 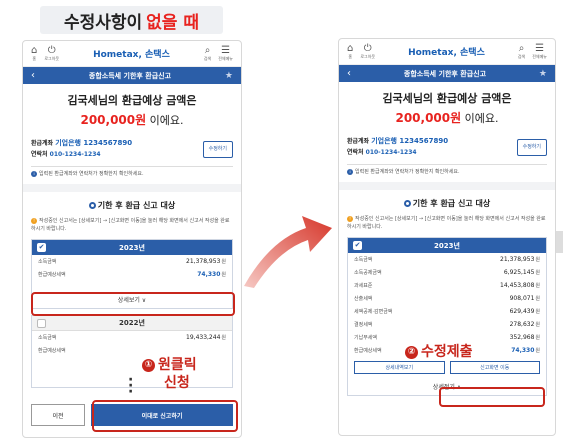 What do you see at coordinates (447, 324) in the screenshot?
I see `table-row: 결정세액 278,632원` at bounding box center [447, 324].